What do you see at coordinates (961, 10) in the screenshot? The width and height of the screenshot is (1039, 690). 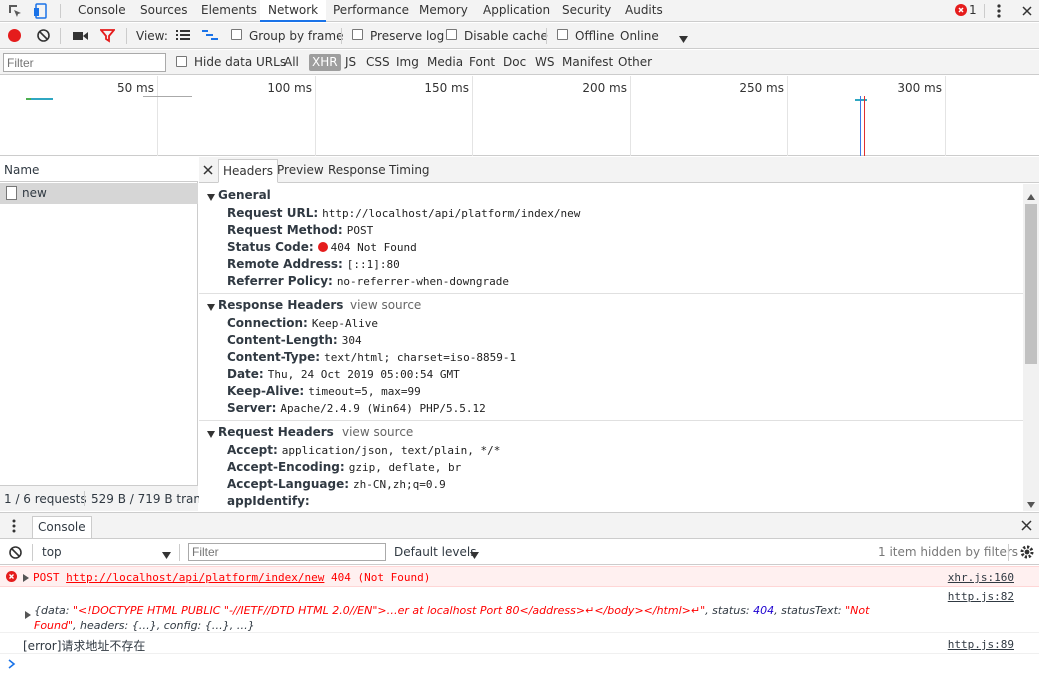 I see `error-count-icon` at bounding box center [961, 10].